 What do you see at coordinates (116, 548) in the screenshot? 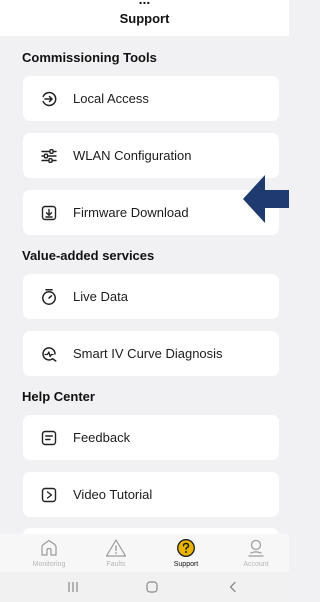
I see `warning-icon` at bounding box center [116, 548].